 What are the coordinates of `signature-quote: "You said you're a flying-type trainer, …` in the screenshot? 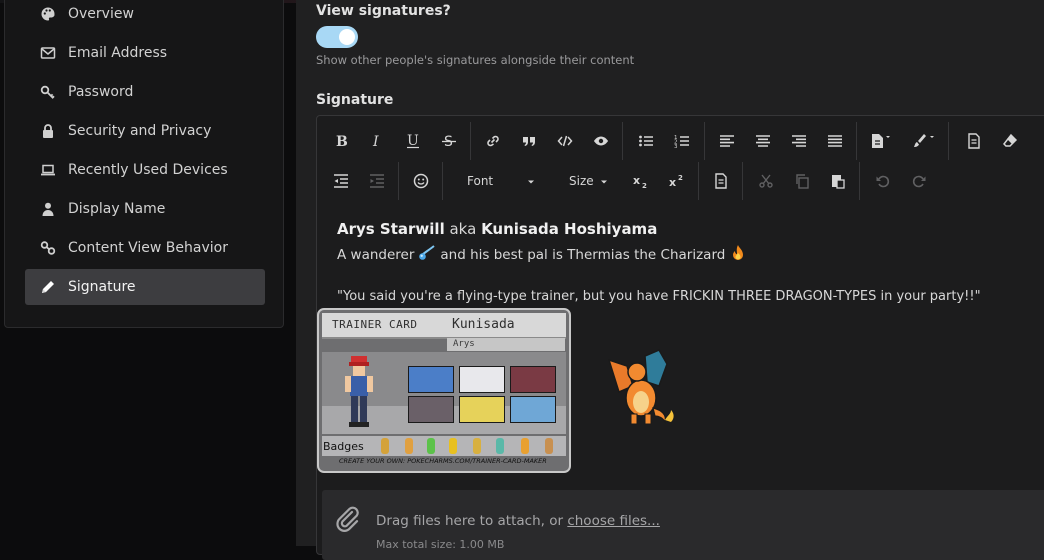 It's located at (659, 296).